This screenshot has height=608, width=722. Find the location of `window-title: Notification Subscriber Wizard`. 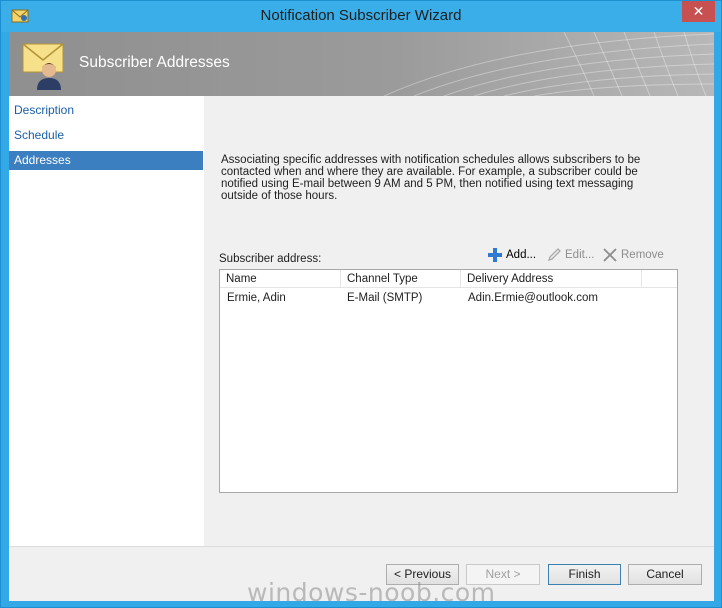

window-title: Notification Subscriber Wizard is located at coordinates (361, 15).